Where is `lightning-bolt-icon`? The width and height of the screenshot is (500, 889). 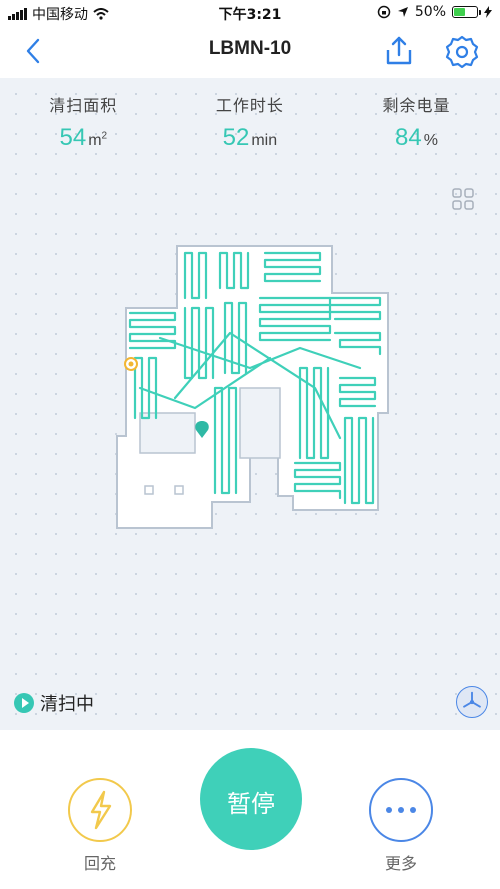
lightning-bolt-icon is located at coordinates (101, 810).